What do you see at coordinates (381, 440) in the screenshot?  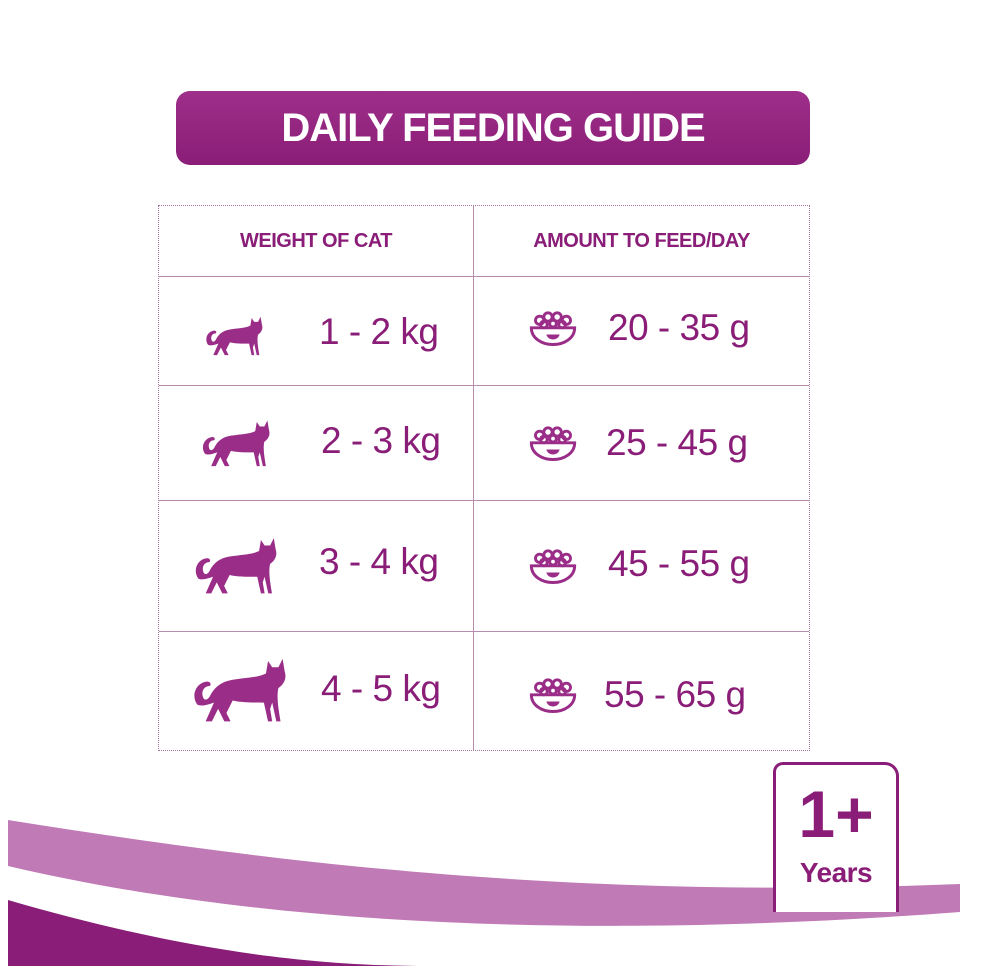 I see `weight-value: 2 - 3 kg` at bounding box center [381, 440].